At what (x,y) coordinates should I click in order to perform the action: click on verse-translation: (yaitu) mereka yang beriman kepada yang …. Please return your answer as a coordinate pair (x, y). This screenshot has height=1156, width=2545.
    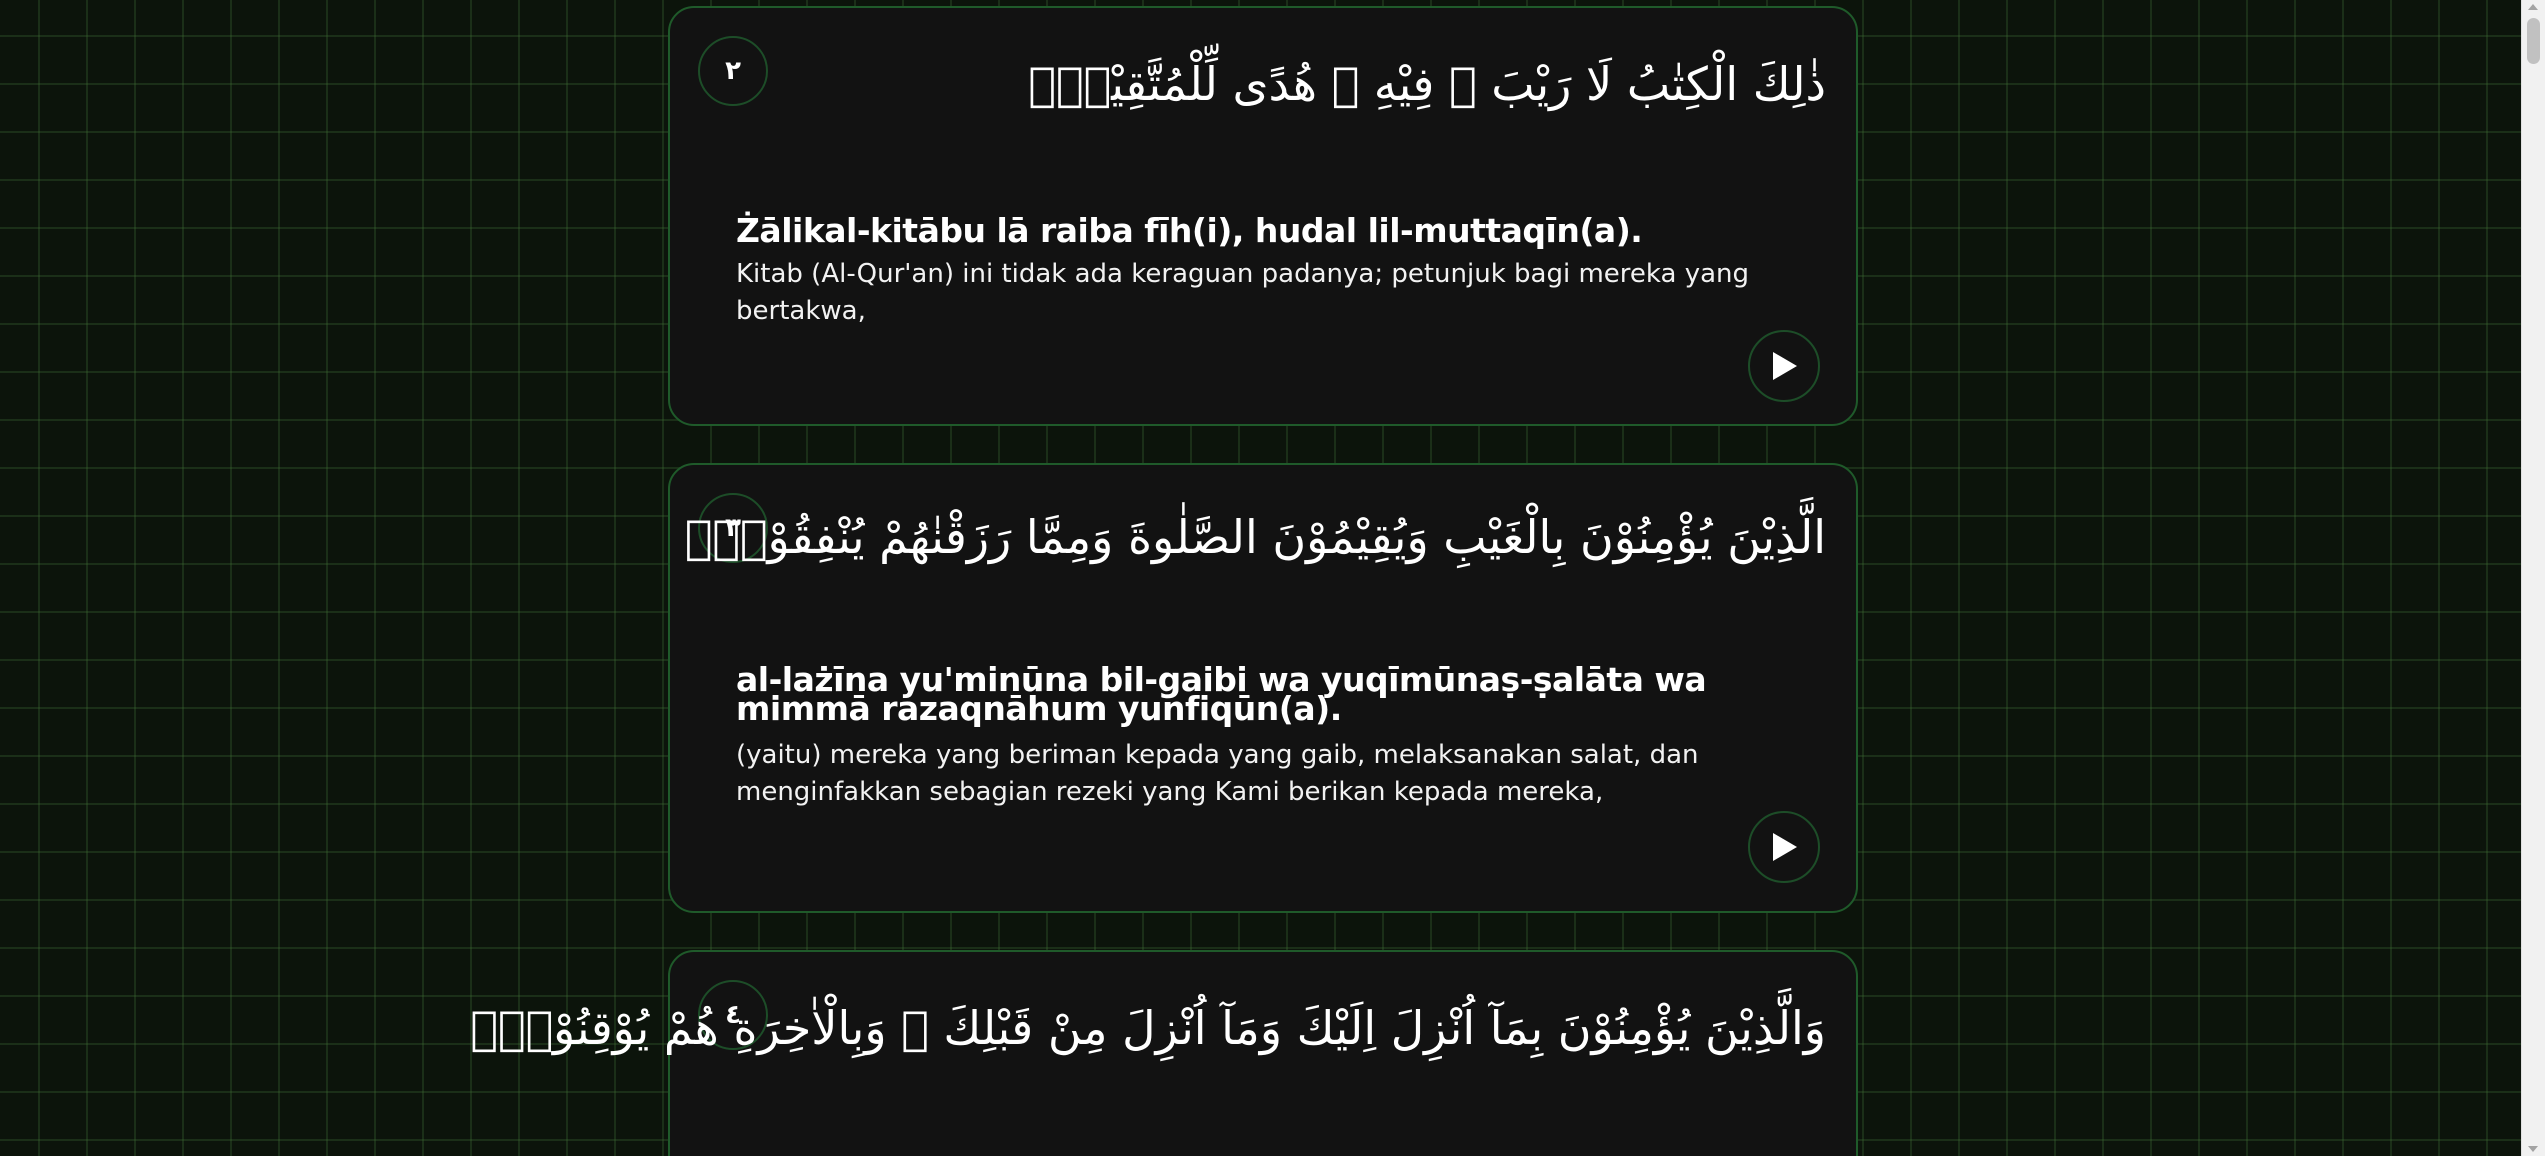
    Looking at the image, I should click on (1217, 773).